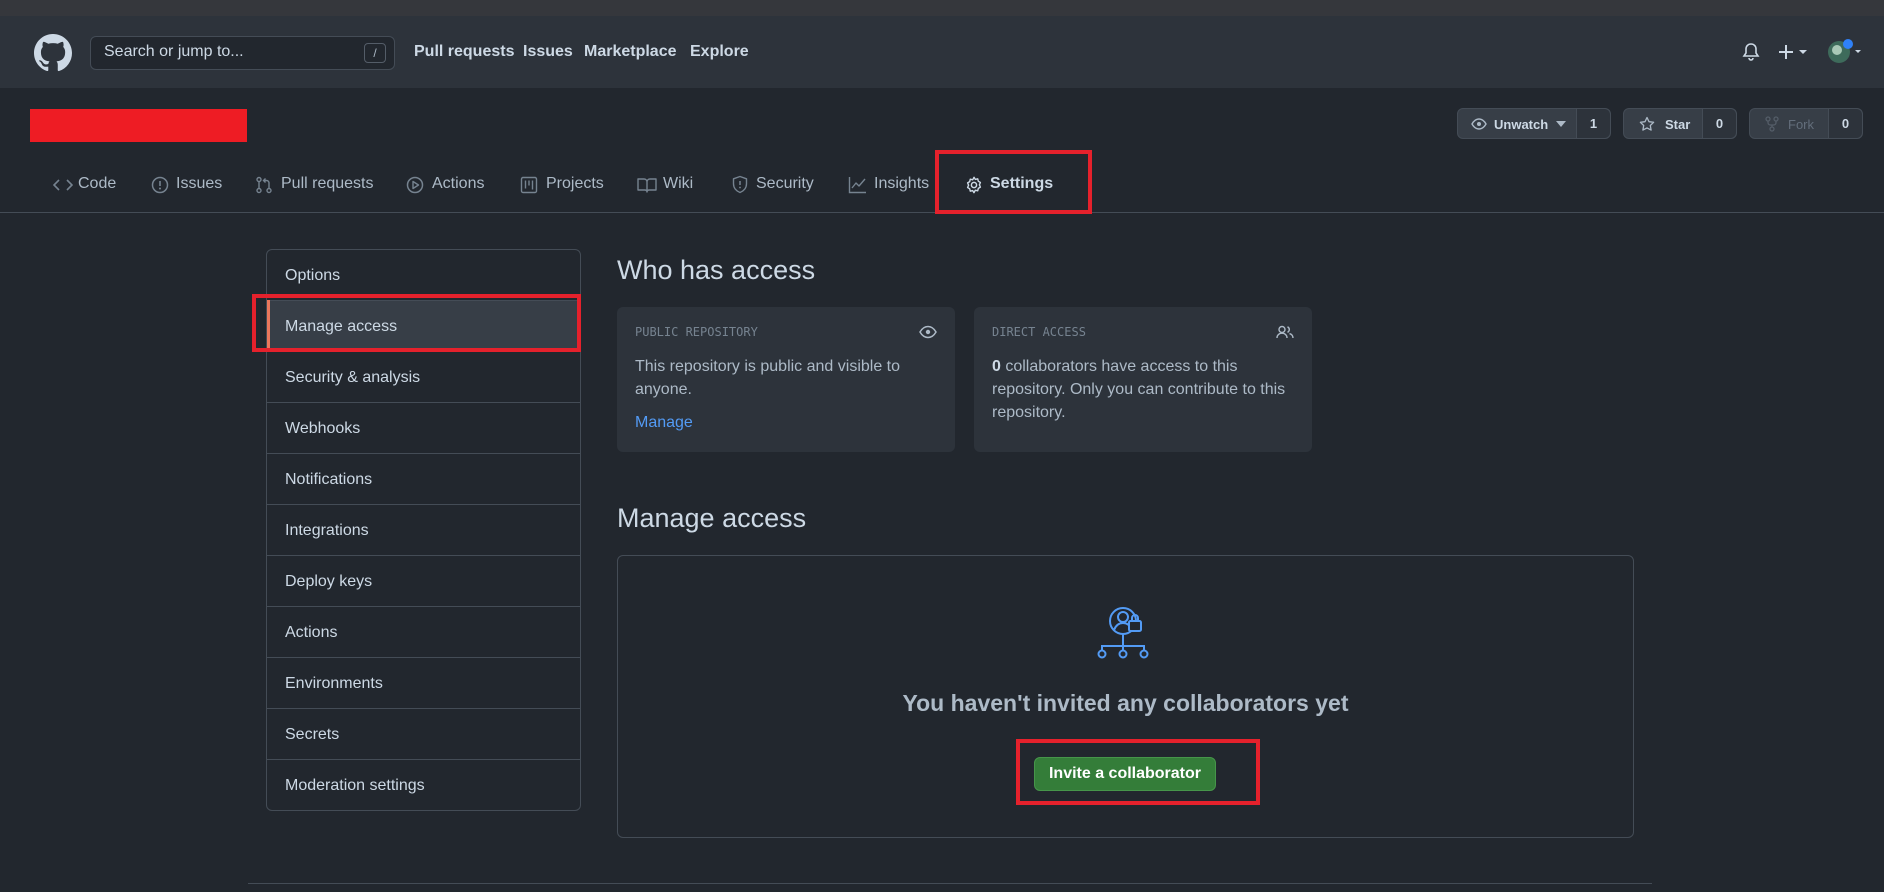 The height and width of the screenshot is (892, 1884). What do you see at coordinates (901, 184) in the screenshot?
I see `tab-insights: Insights` at bounding box center [901, 184].